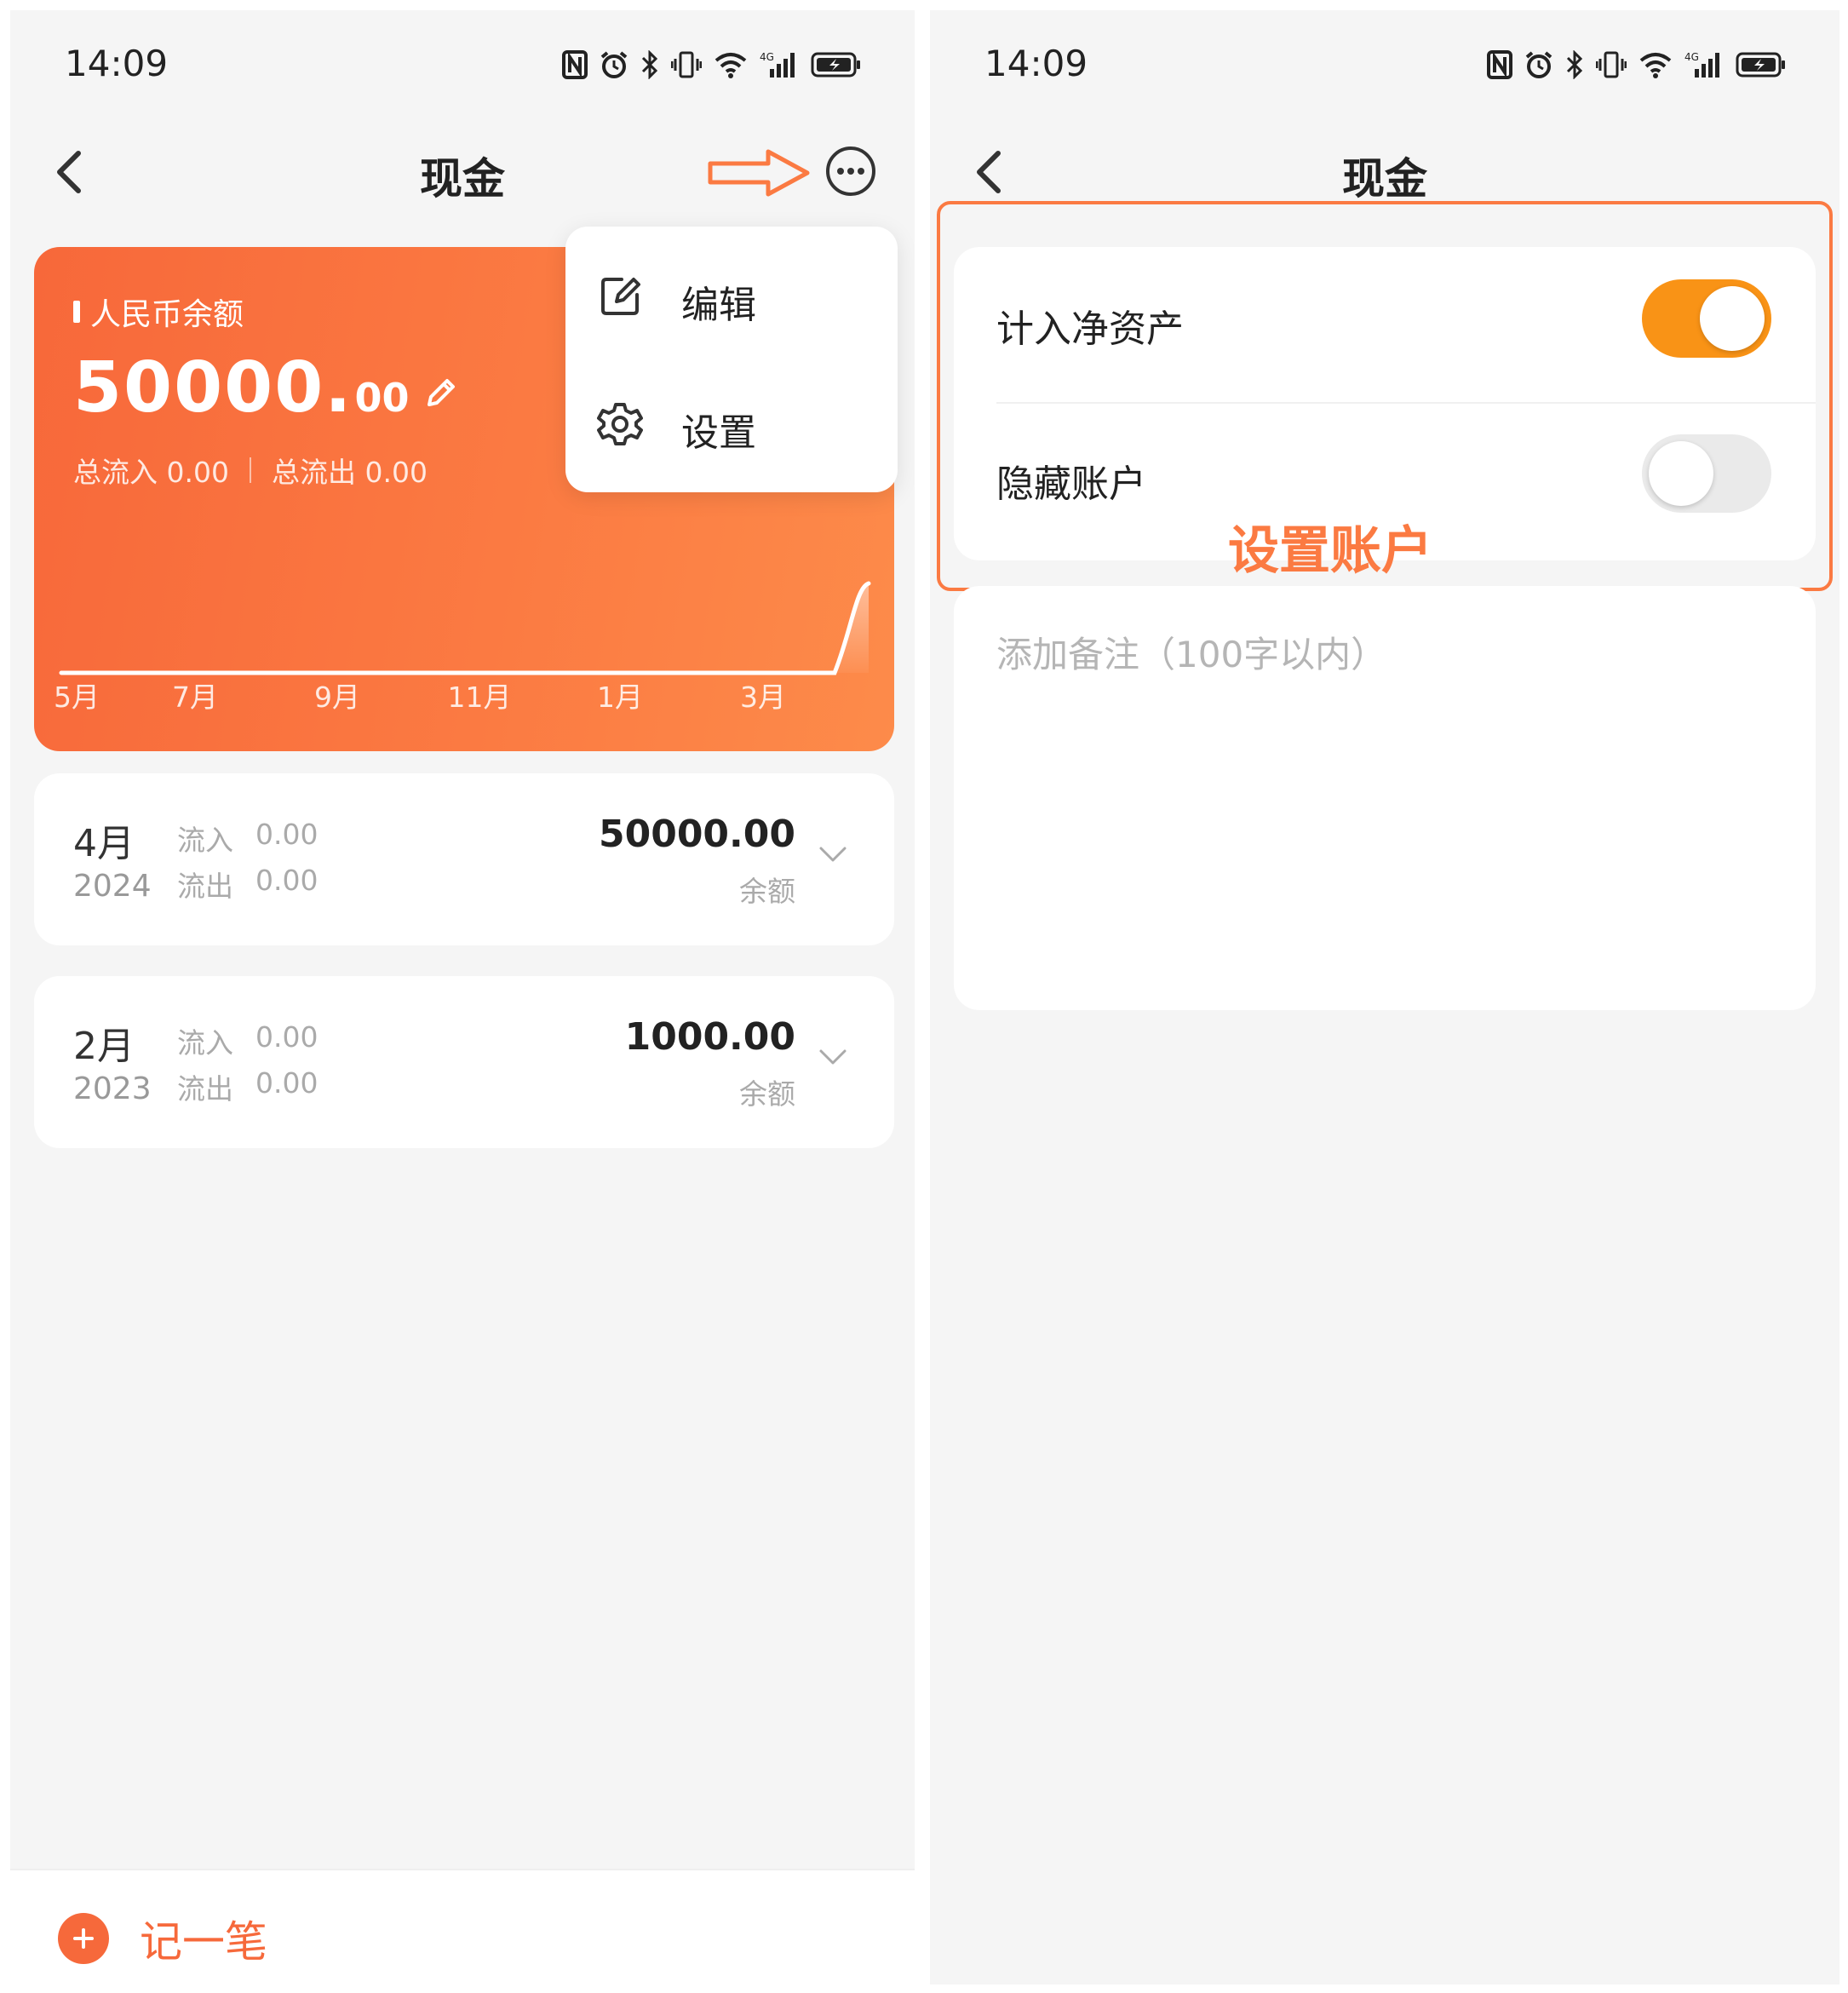 This screenshot has width=1848, height=1993. I want to click on flow-separator, so click(250, 470).